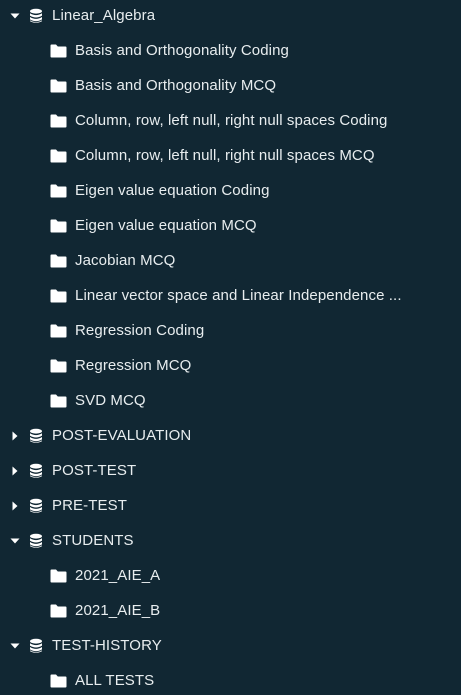 Image resolution: width=461 pixels, height=695 pixels. I want to click on tree-item-label: Regression Coding, so click(140, 330).